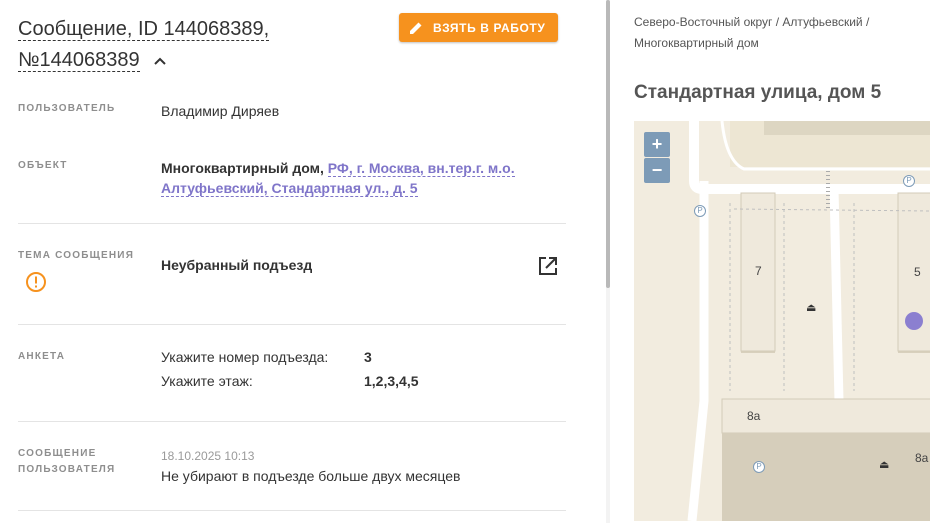  Describe the element at coordinates (779, 22) in the screenshot. I see `breadcrumb-line-1: Северо-Восточный округ / Алтуфьевский /` at that location.